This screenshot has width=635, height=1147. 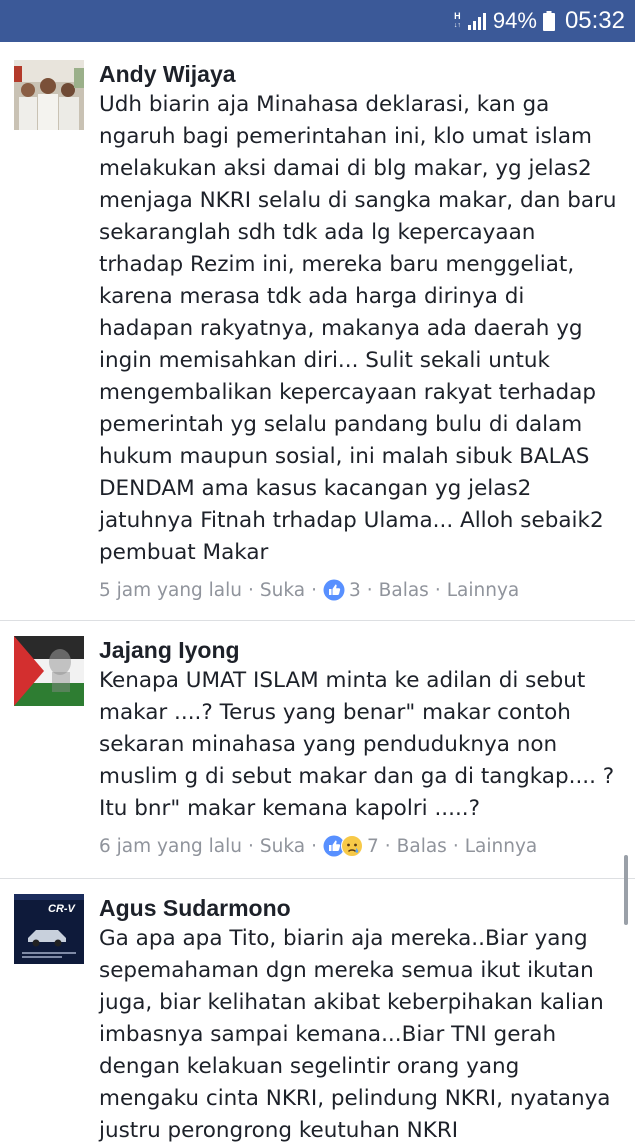 I want to click on reaction-count: 3, so click(x=355, y=590).